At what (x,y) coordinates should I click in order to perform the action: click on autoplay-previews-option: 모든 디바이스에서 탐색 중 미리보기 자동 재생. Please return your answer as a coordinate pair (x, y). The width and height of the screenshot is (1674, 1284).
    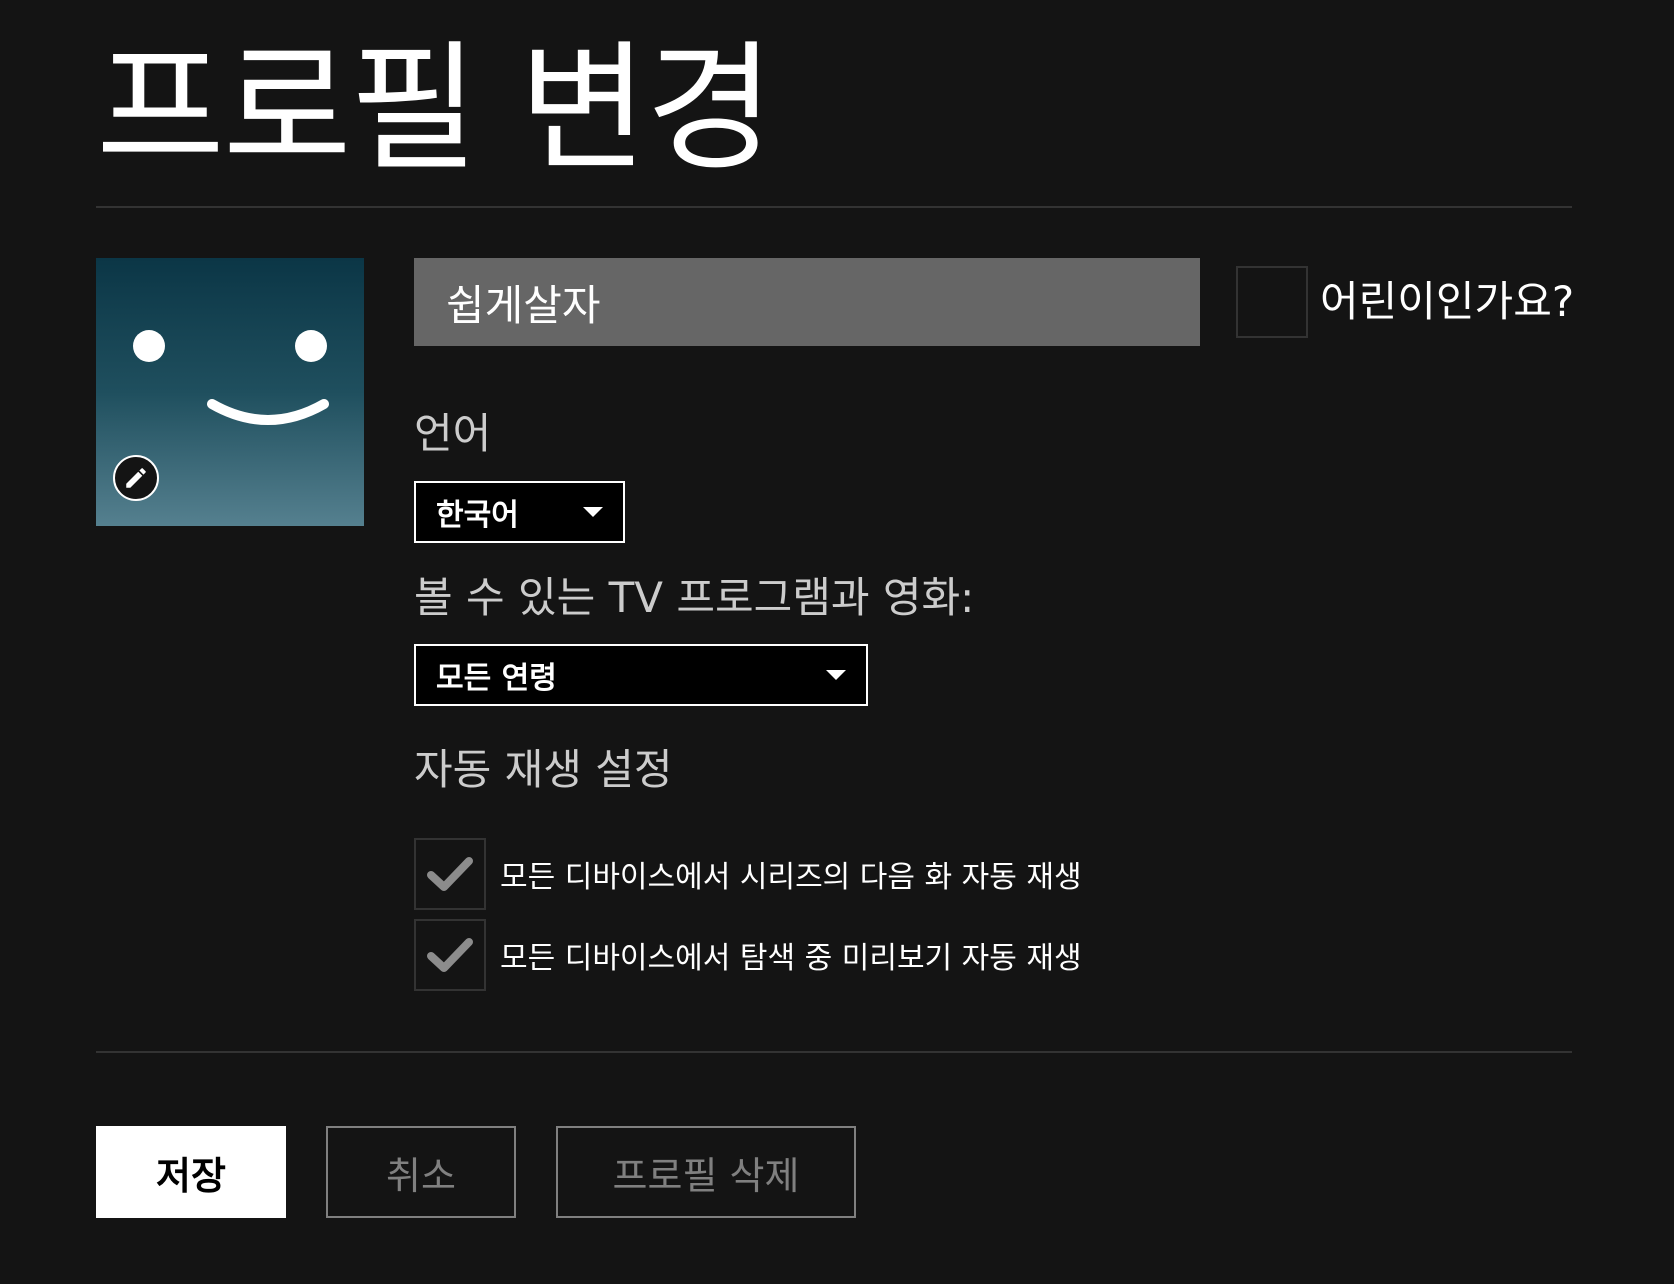
    Looking at the image, I should click on (748, 955).